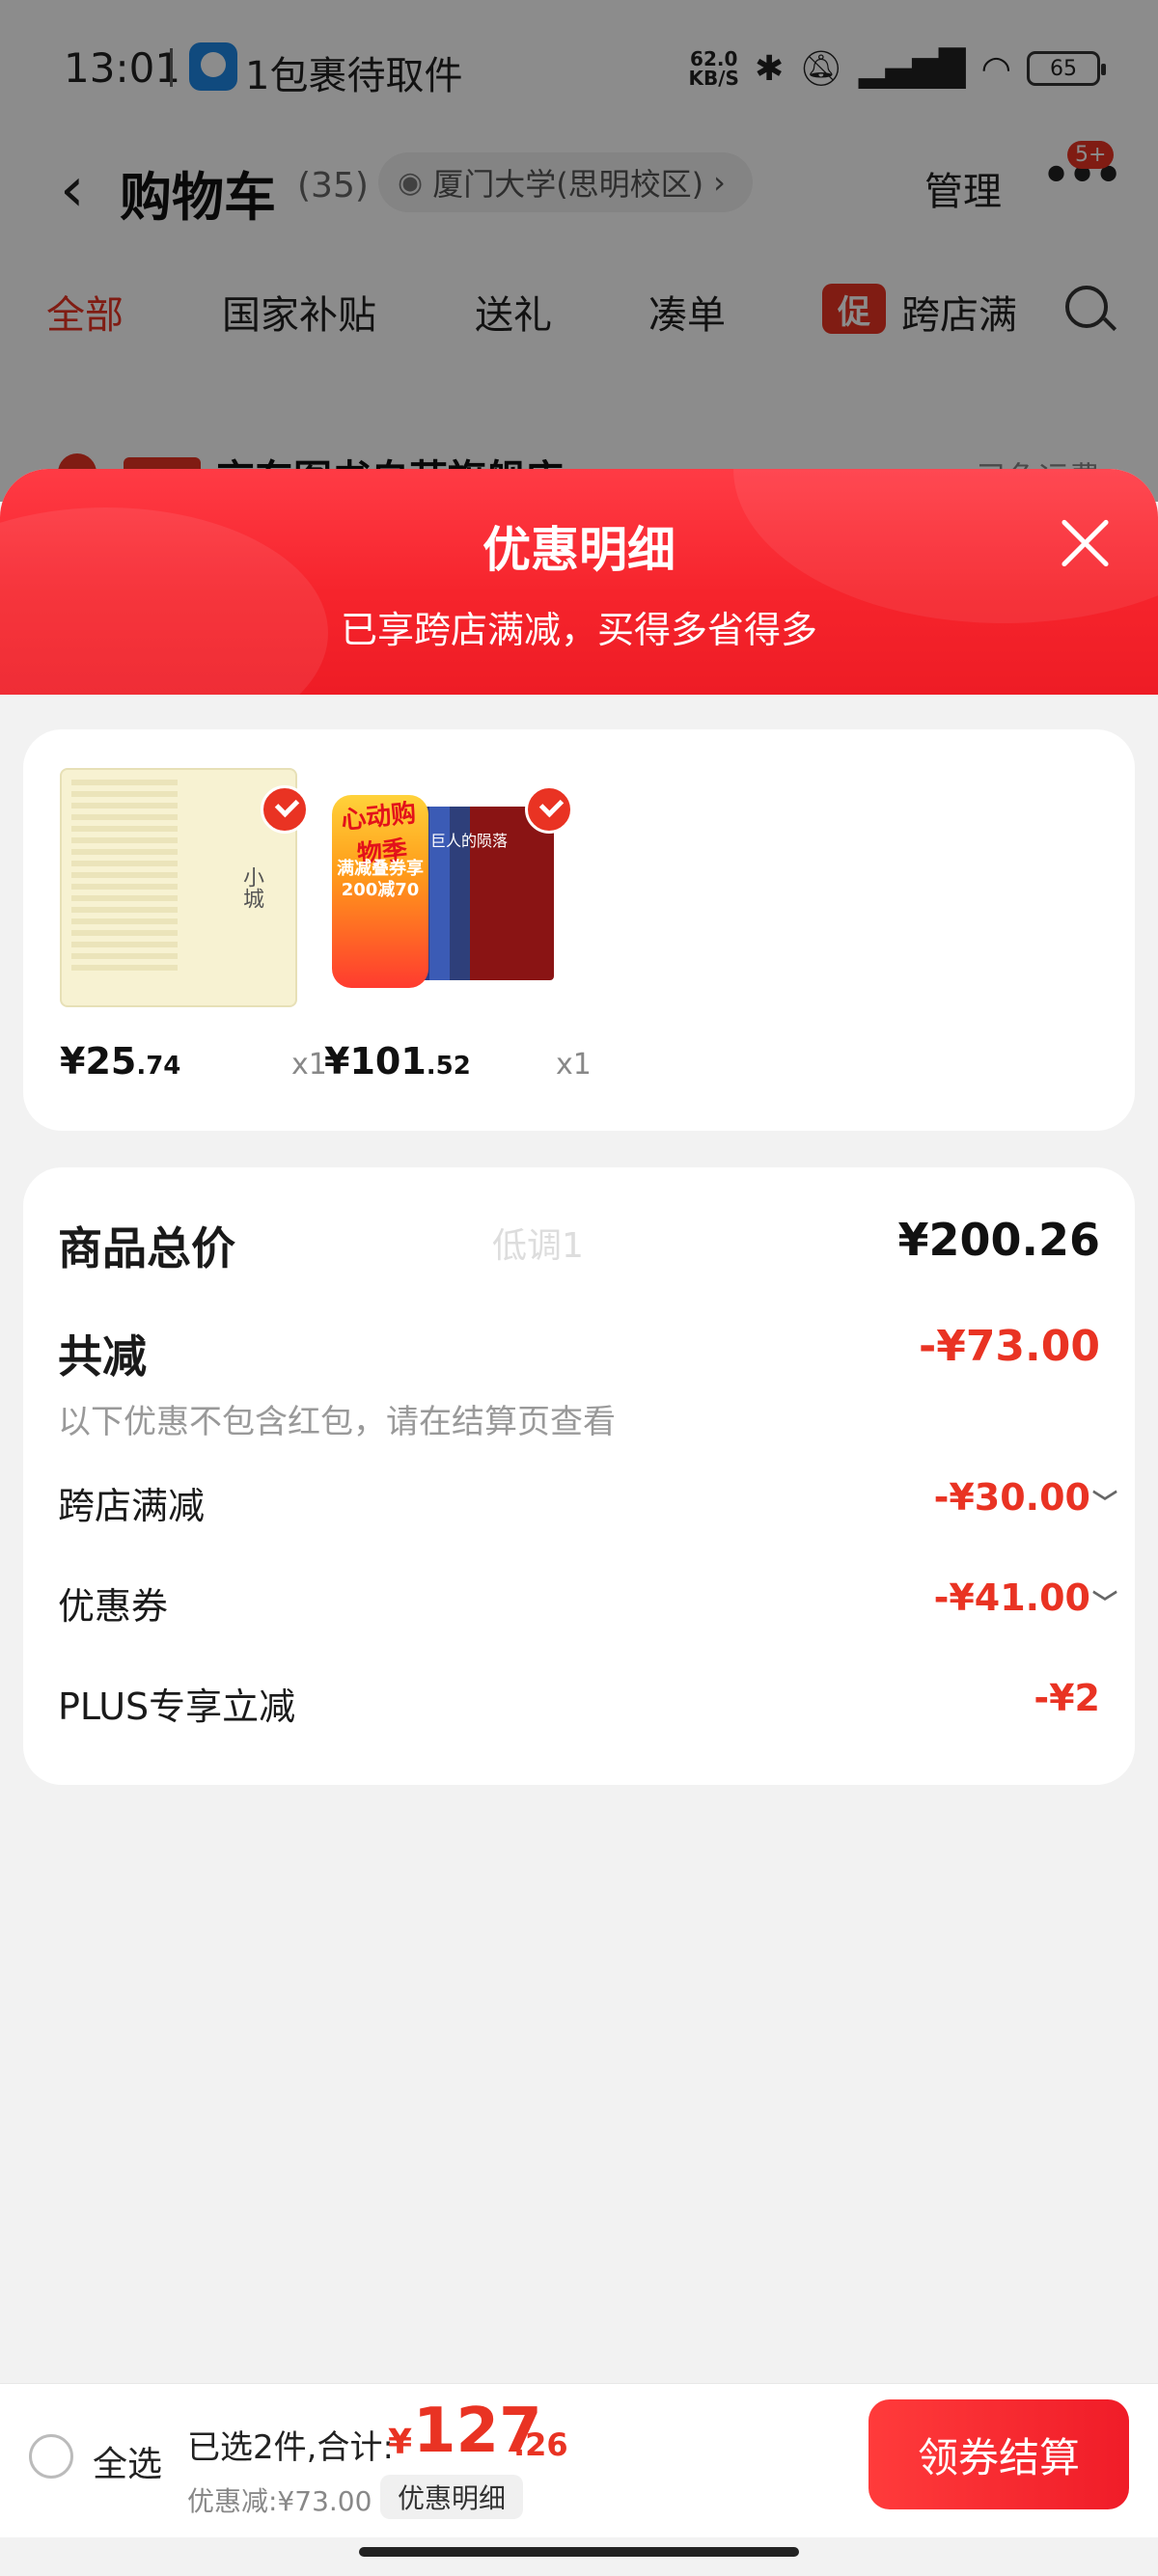 The height and width of the screenshot is (2576, 1158). I want to click on product-price: ¥25.74, so click(120, 1061).